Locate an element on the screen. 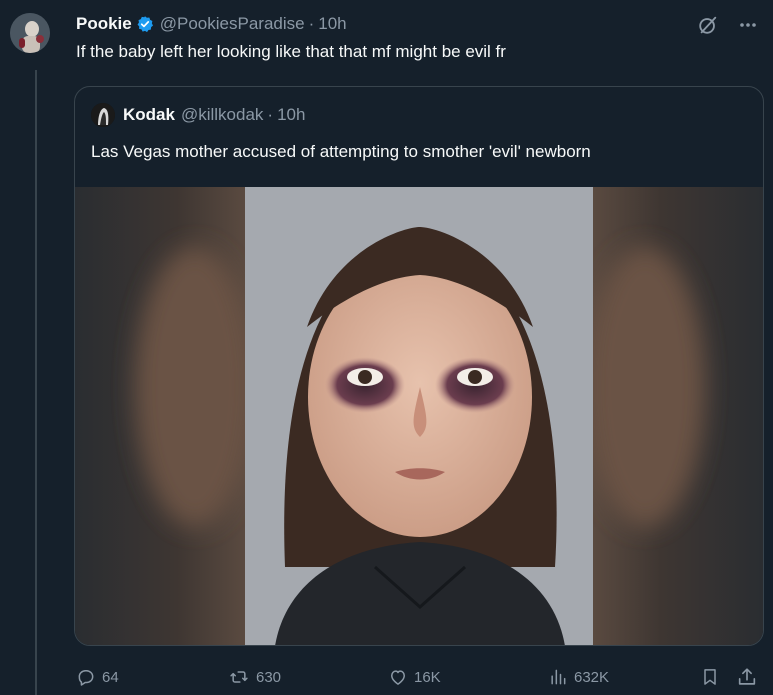 The image size is (773, 695). views-count: 632K is located at coordinates (592, 677).